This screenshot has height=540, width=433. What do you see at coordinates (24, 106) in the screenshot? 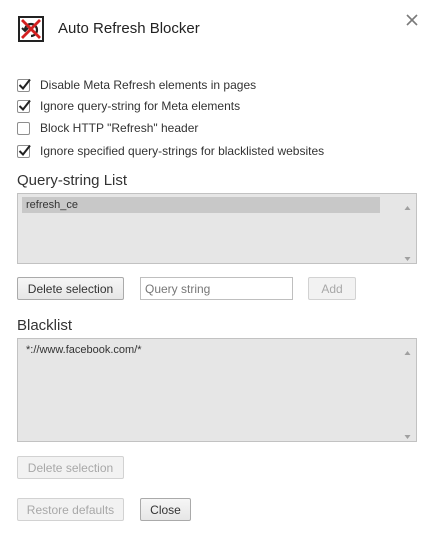
I see `checkbox-ignore-query-string-meta` at bounding box center [24, 106].